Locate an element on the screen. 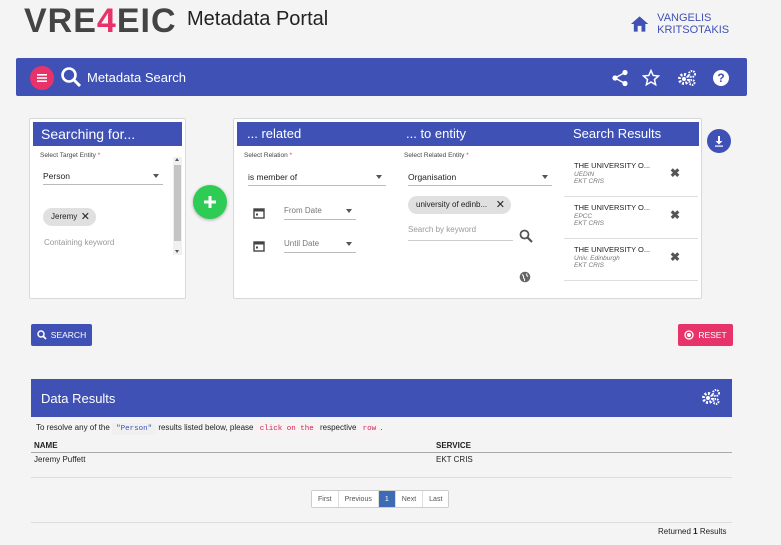 The height and width of the screenshot is (545, 781). related-entity-label: Select Related Entity * is located at coordinates (436, 155).